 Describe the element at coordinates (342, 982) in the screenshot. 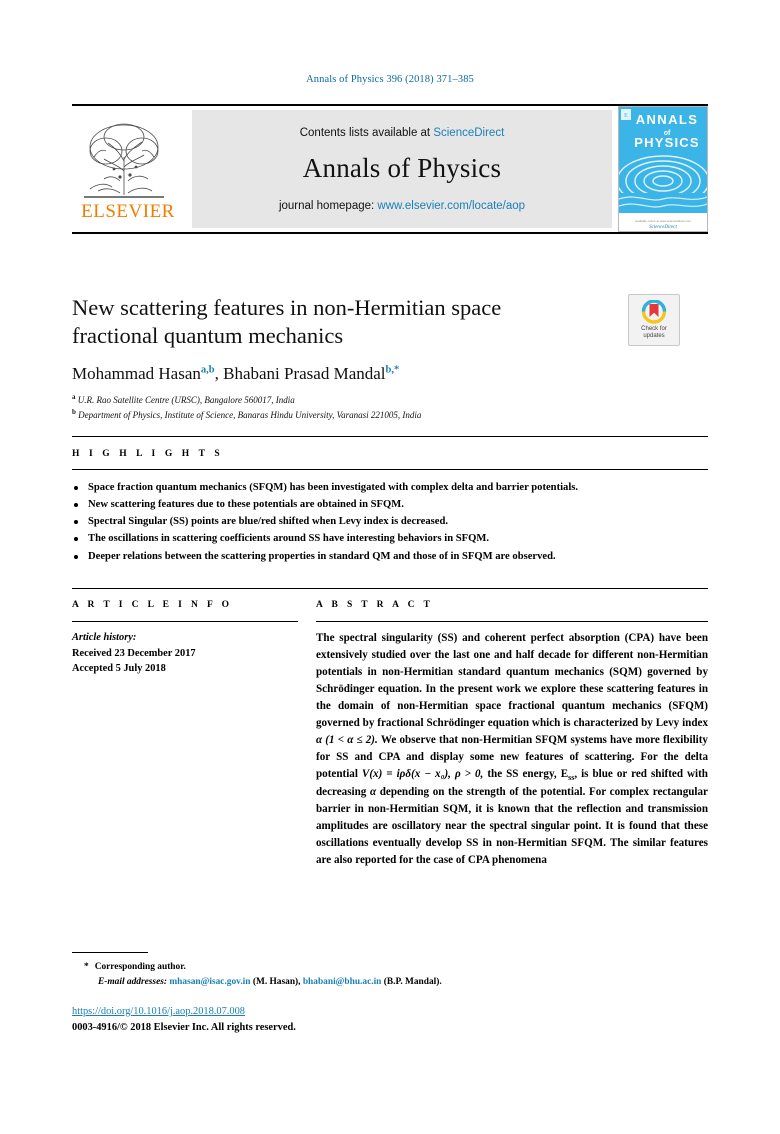

I see `email-link-mandal: bhabani@bhu.ac.in` at that location.